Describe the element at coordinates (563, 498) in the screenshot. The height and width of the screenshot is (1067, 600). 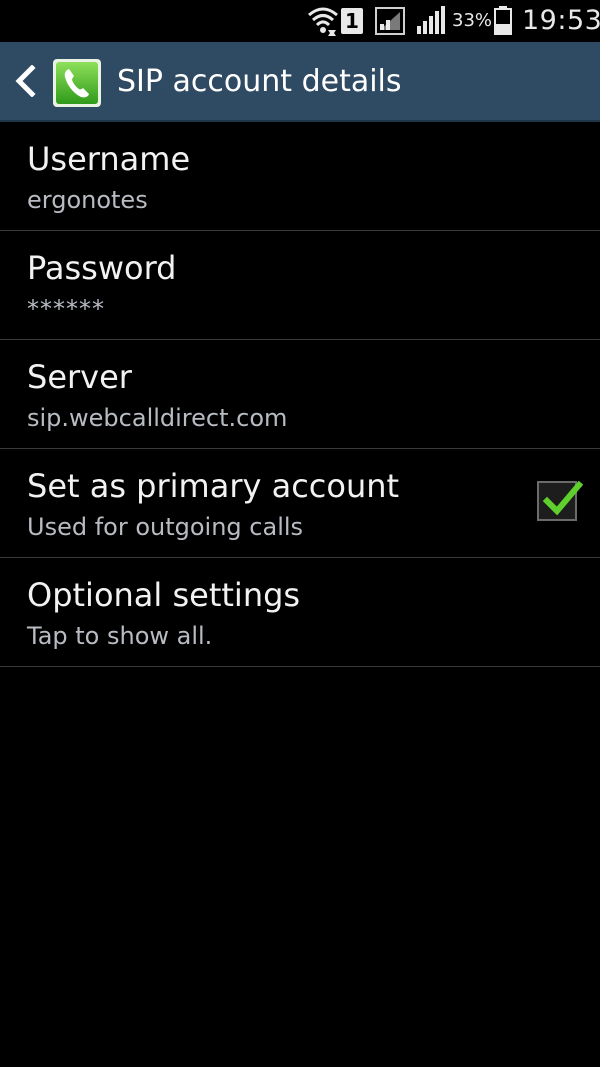
I see `checkmark-icon` at that location.